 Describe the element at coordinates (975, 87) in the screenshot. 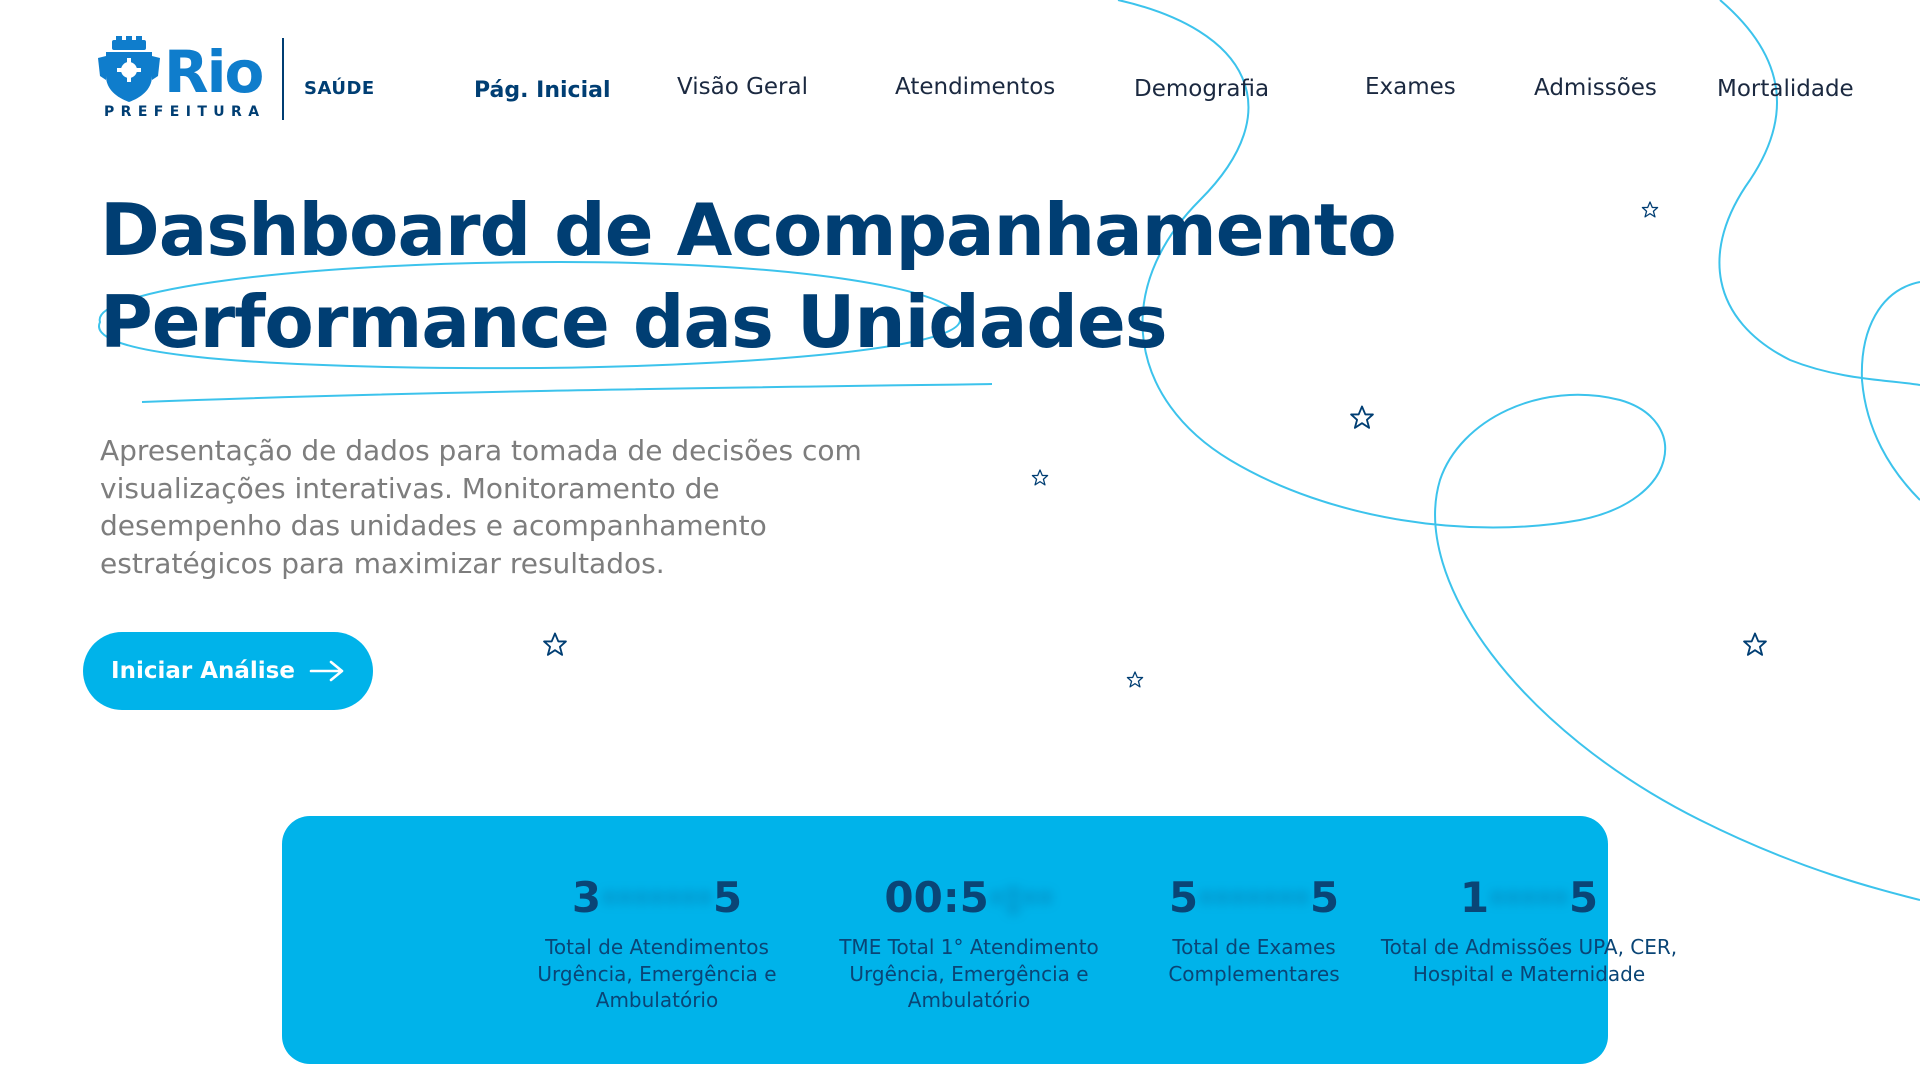

I see `nav-atendimentos: Atendimentos` at that location.